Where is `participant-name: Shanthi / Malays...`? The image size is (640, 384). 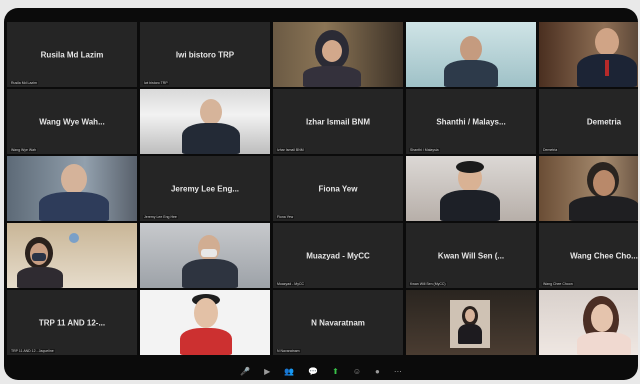 participant-name: Shanthi / Malays... is located at coordinates (471, 121).